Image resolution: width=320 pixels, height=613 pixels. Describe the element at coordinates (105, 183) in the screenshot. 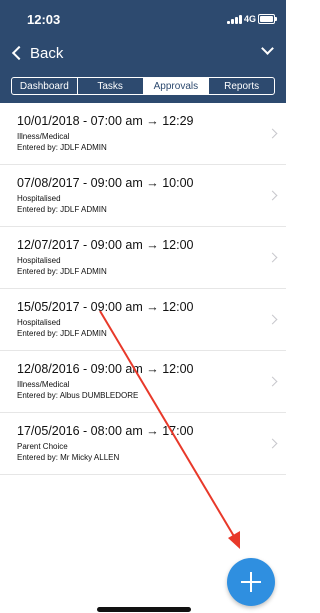

I see `item-date-range: 07/08/2017 - 09:00 am → 10:00` at that location.